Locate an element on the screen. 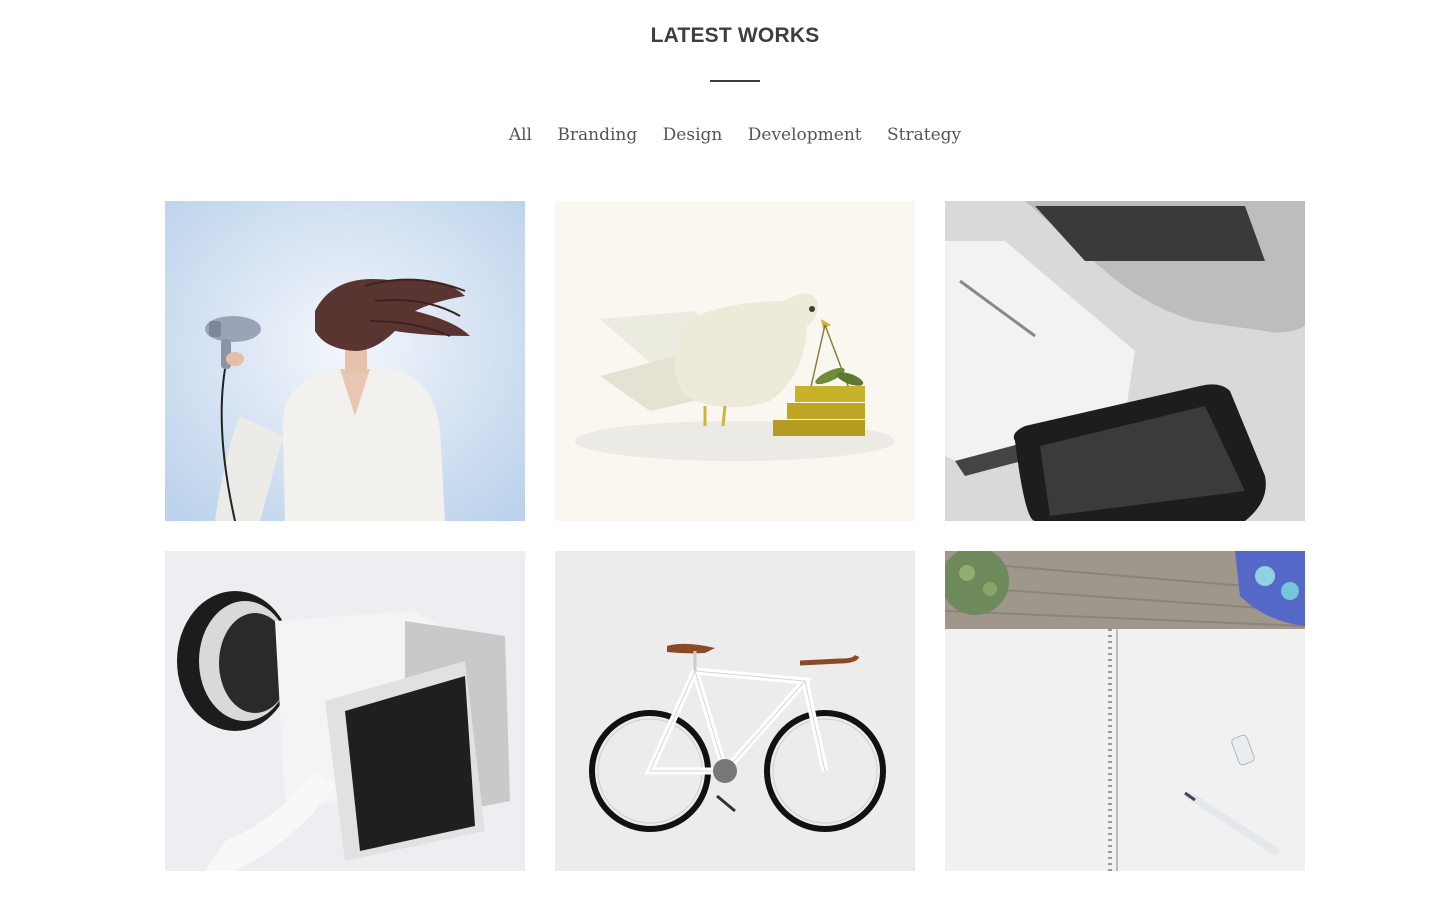 The width and height of the screenshot is (1447, 897). title-divider is located at coordinates (735, 81).